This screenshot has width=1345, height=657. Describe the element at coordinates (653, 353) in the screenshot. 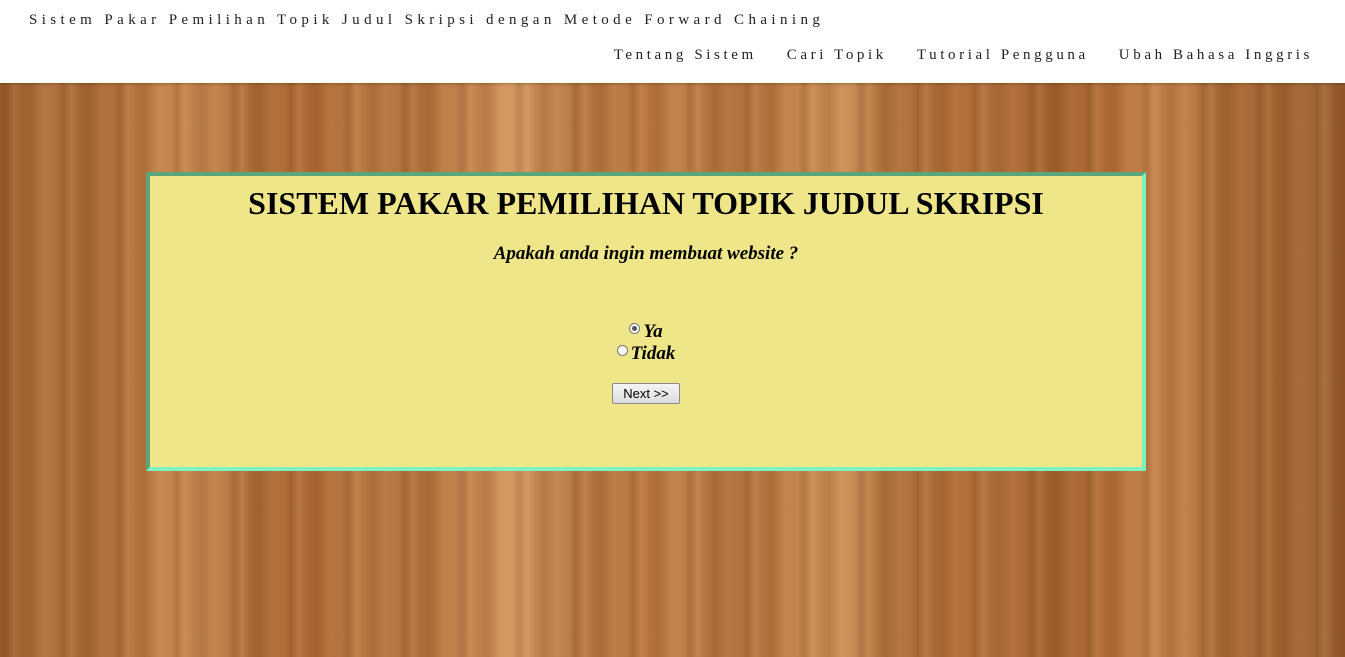

I see `option-tidak-label: Tidak` at that location.